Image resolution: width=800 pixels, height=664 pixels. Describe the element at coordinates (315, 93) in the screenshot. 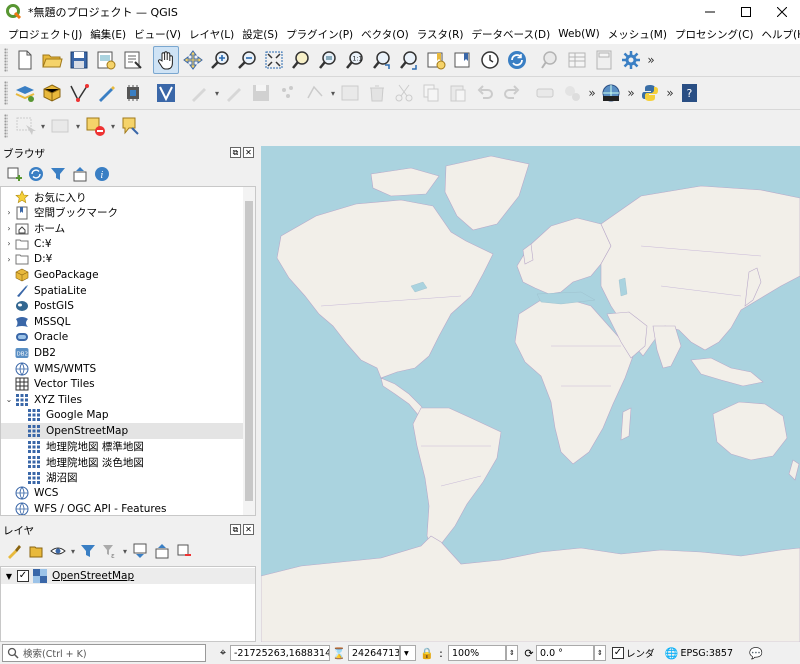

I see `vertex-tool-button` at that location.